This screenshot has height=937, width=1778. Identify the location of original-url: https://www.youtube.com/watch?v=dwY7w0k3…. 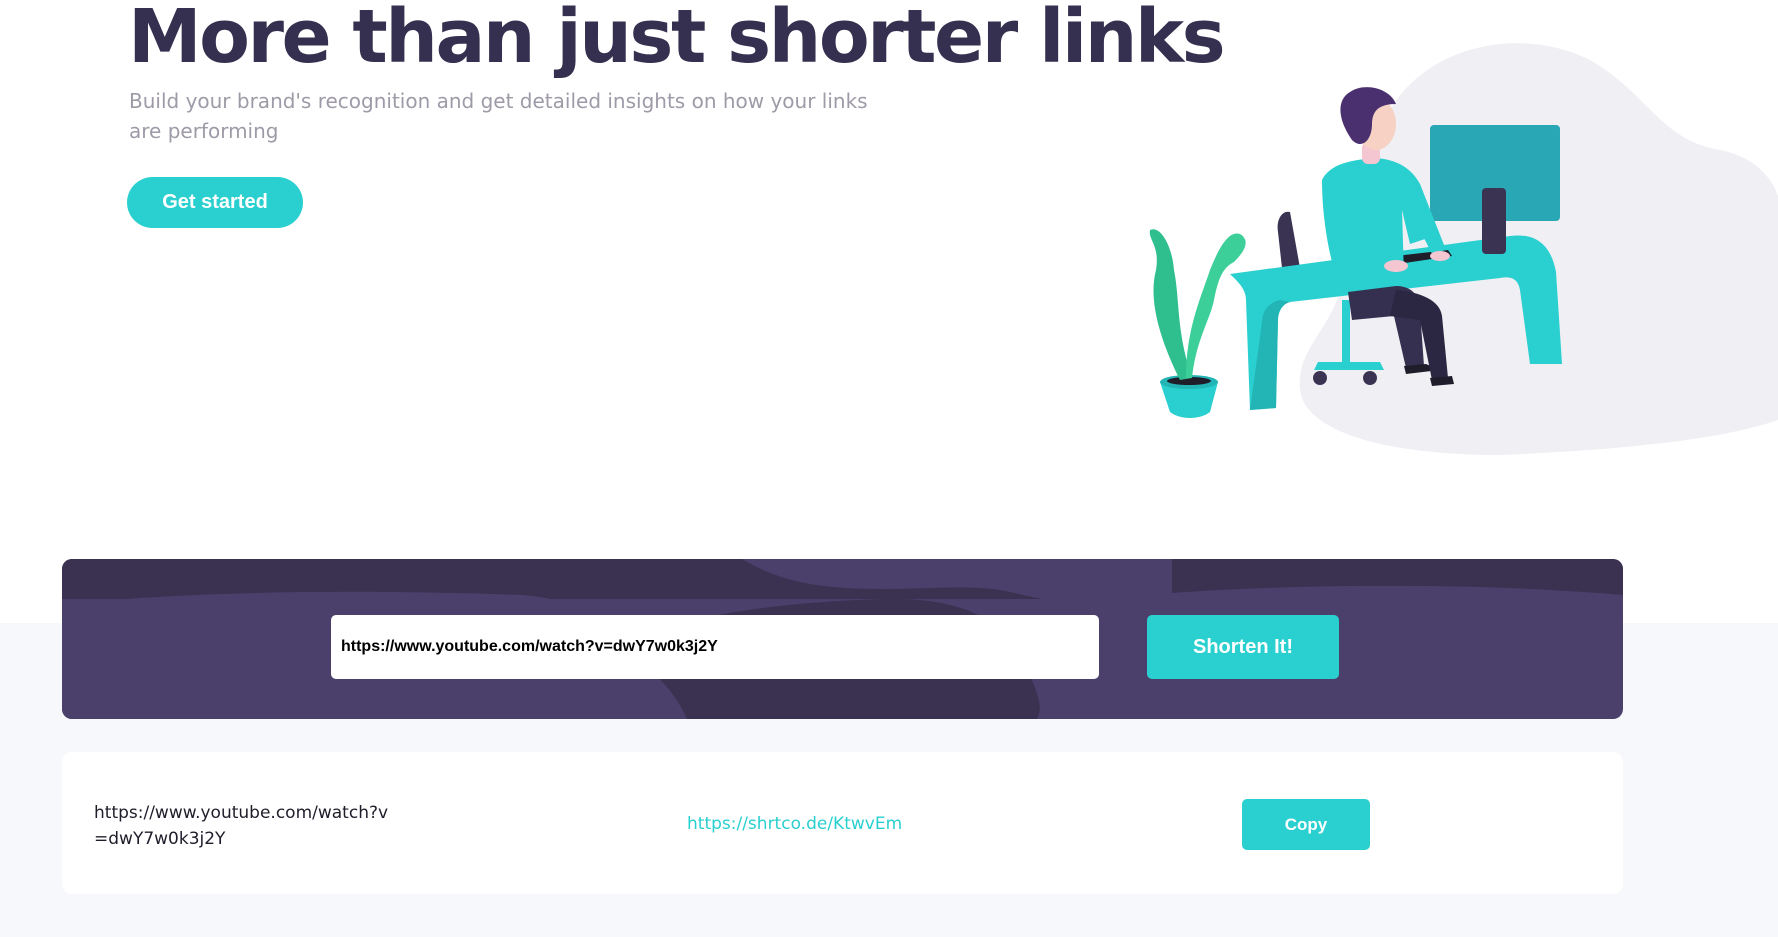
(241, 826).